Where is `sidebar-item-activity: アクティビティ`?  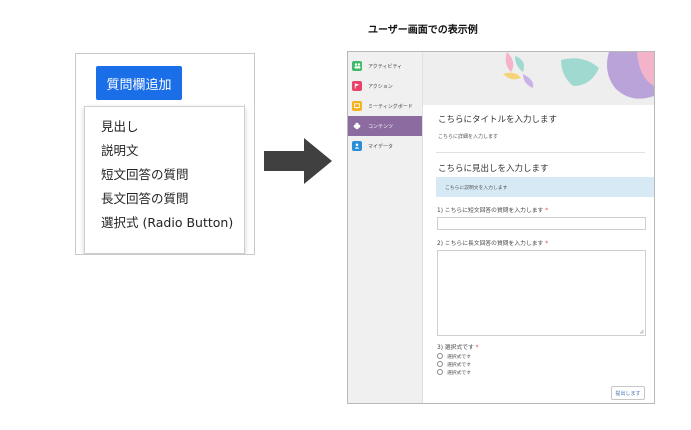 sidebar-item-activity: アクティビティ is located at coordinates (385, 66).